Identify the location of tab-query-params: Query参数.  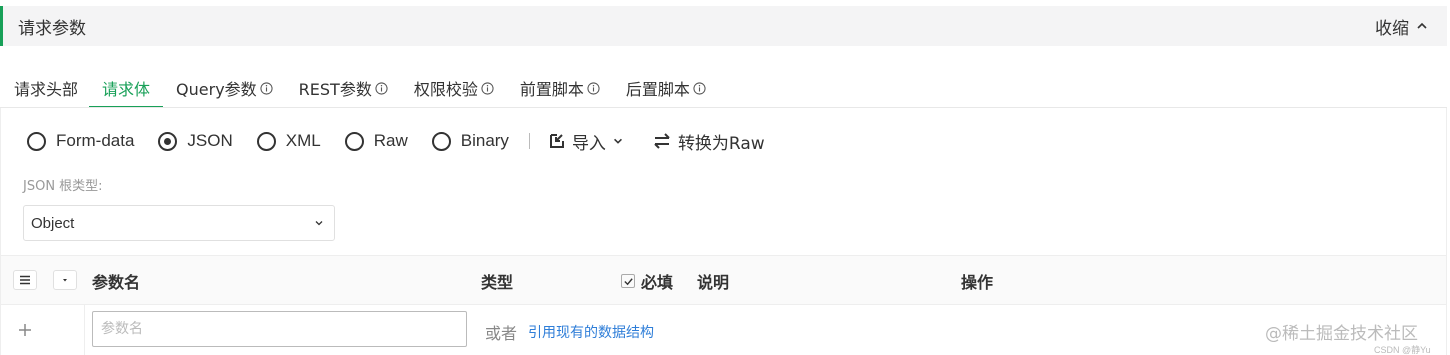
(224, 89).